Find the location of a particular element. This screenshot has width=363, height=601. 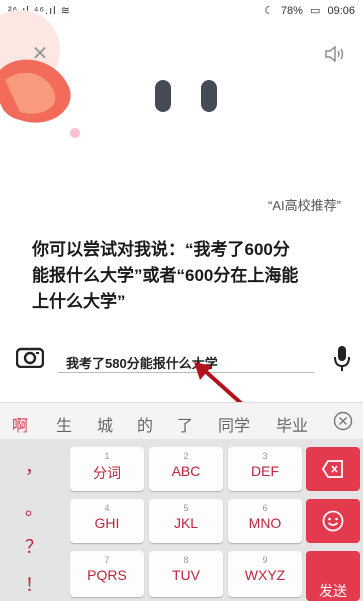

key-8: 8 TUV is located at coordinates (186, 574).